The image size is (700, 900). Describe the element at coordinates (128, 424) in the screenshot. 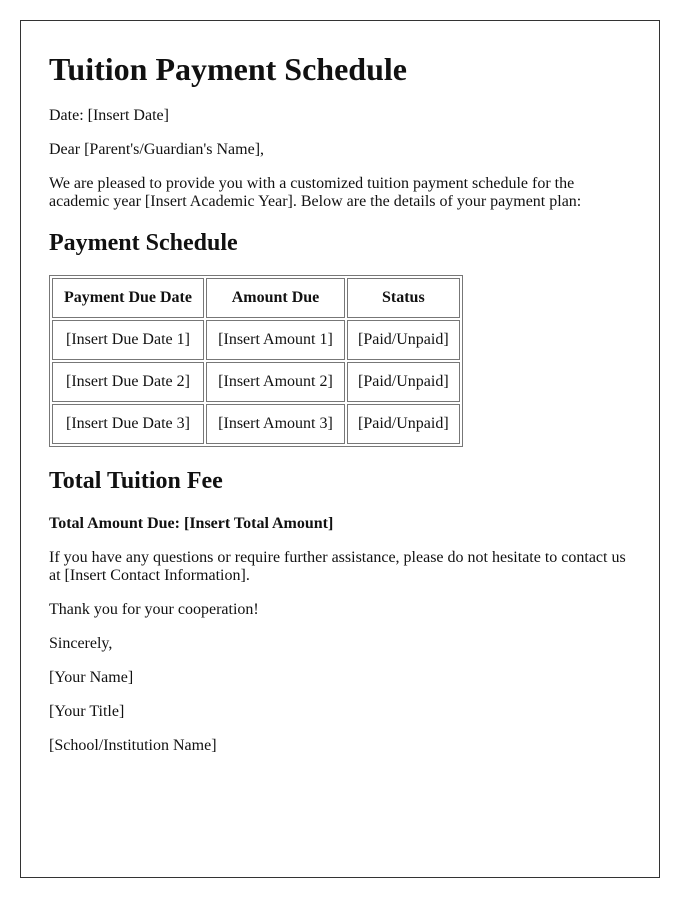

I see `due-date-cell: [Insert Due Date 3]` at that location.